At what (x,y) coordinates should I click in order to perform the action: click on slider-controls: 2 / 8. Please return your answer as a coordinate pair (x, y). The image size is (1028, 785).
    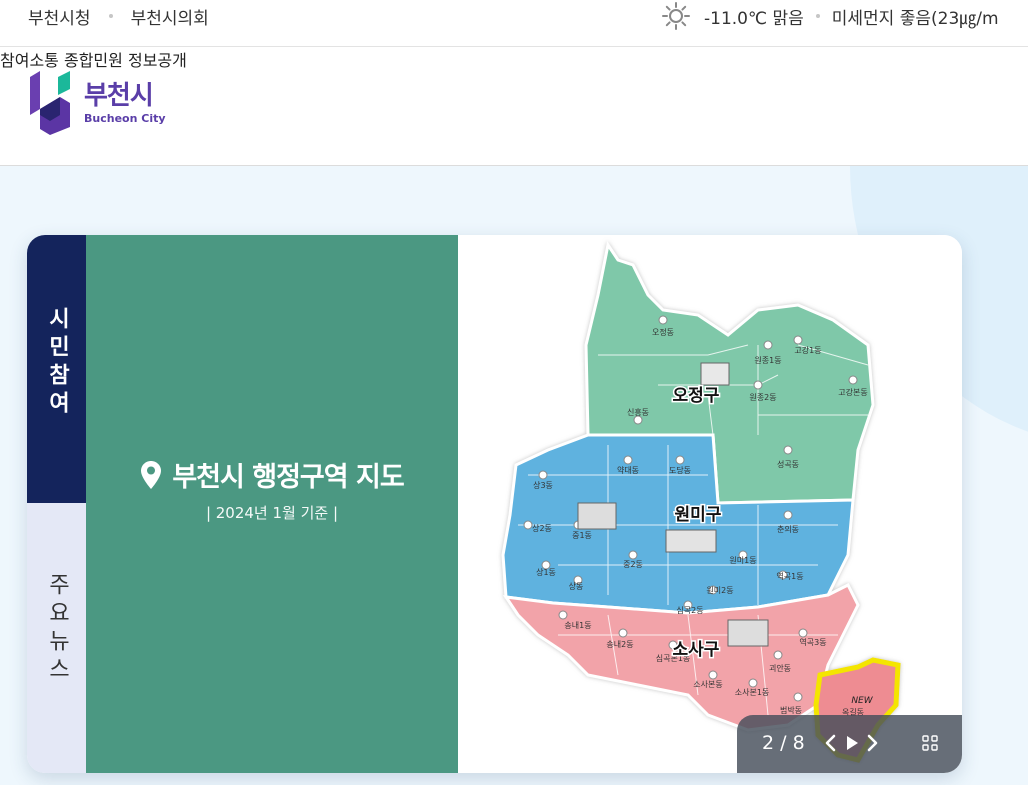
    Looking at the image, I should click on (849, 744).